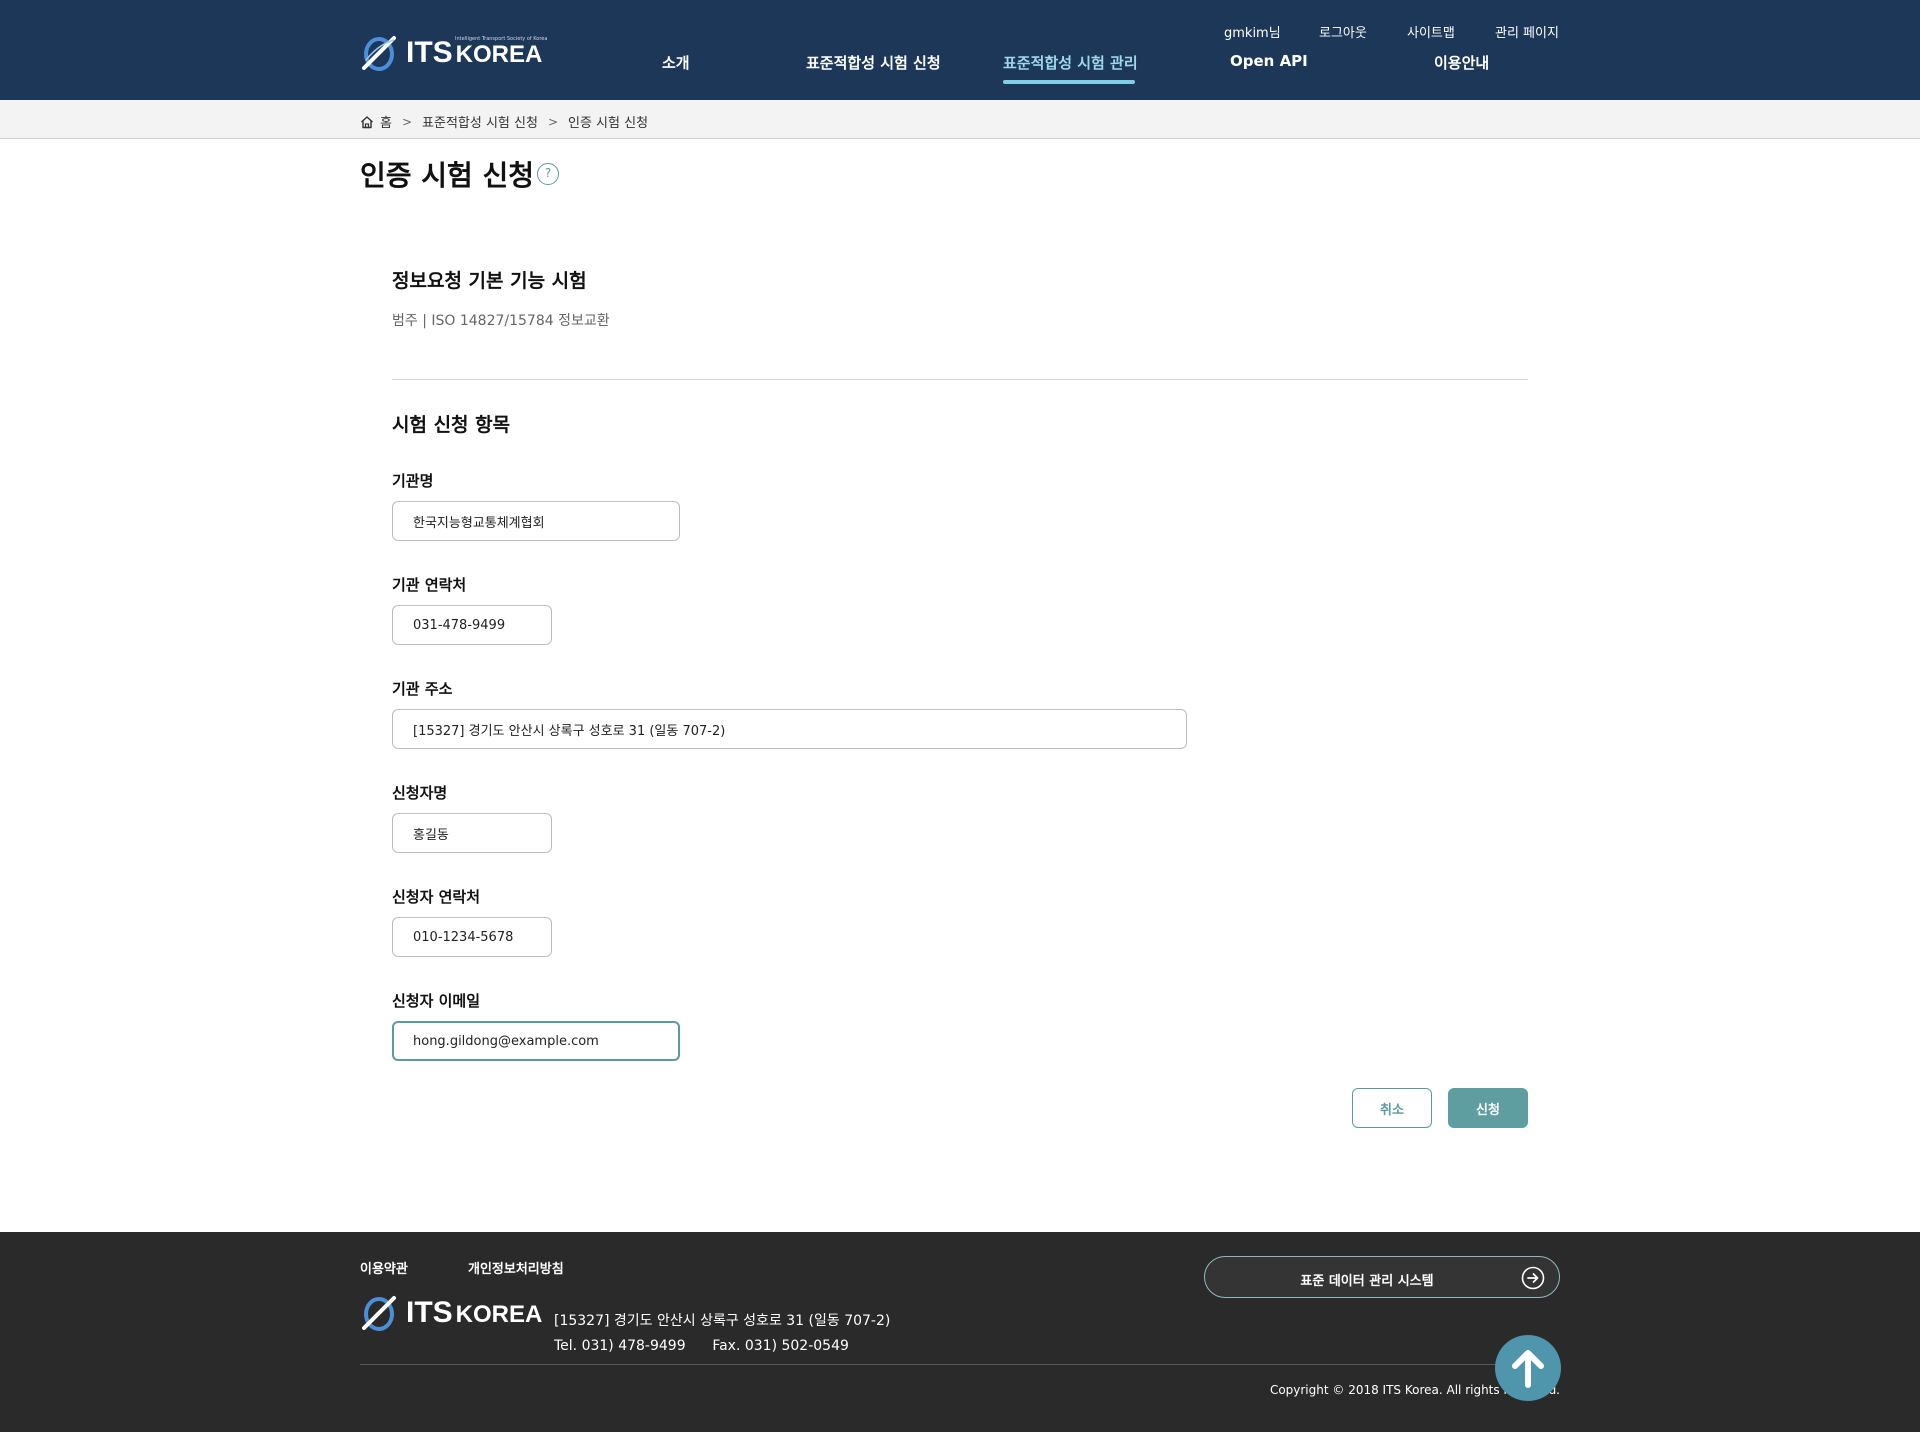  I want to click on help-icon: ?, so click(548, 174).